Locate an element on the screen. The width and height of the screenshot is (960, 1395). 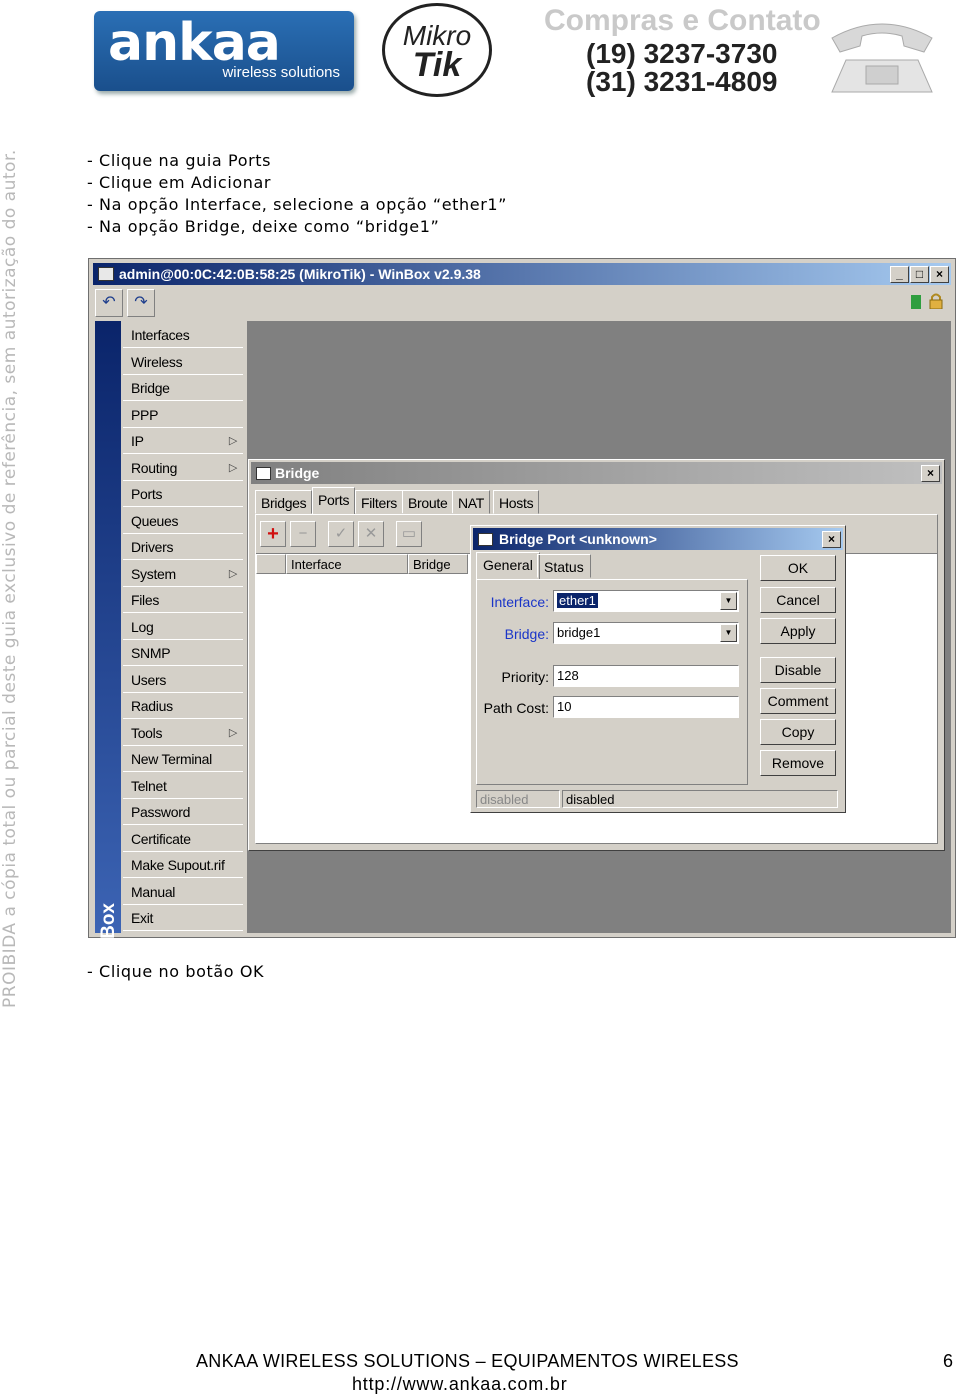
menu-item-label: IP is located at coordinates (137, 441).